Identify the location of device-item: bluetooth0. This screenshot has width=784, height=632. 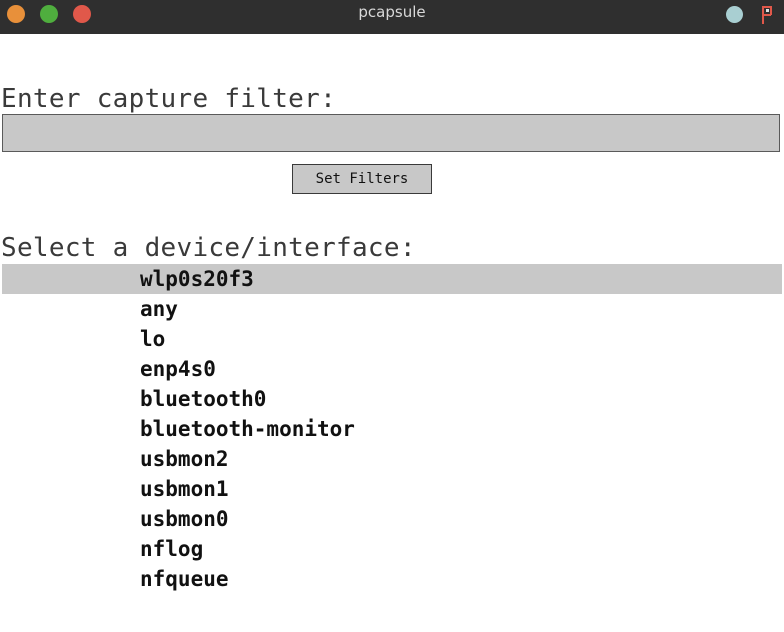
(392, 399).